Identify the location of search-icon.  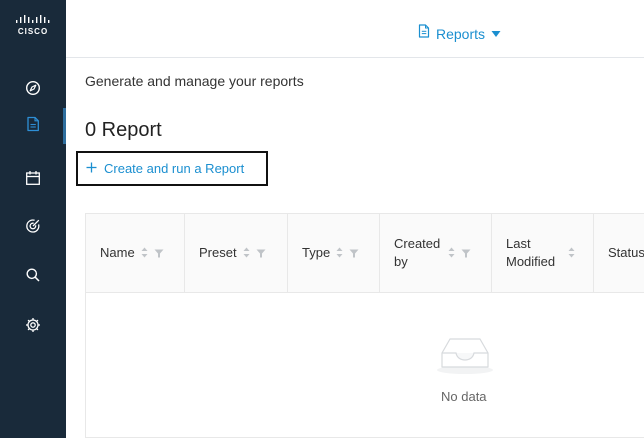
(33, 277).